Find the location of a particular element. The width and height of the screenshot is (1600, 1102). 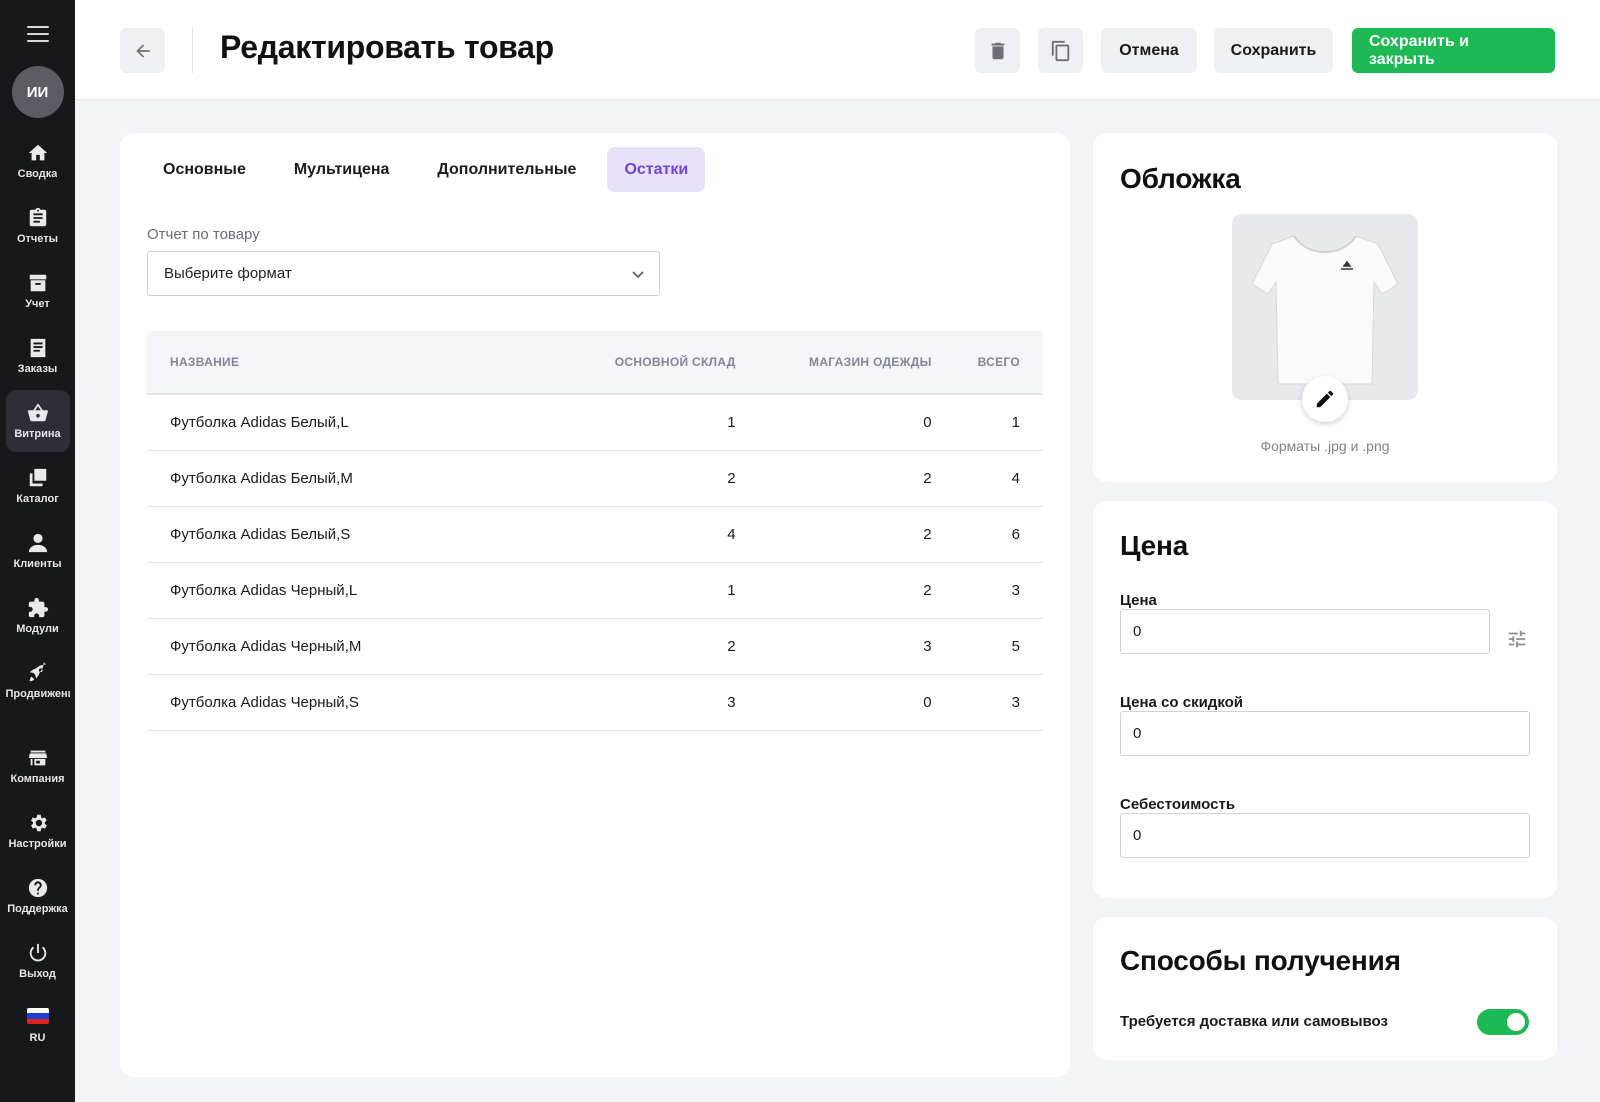

chevron-down-icon is located at coordinates (638, 274).